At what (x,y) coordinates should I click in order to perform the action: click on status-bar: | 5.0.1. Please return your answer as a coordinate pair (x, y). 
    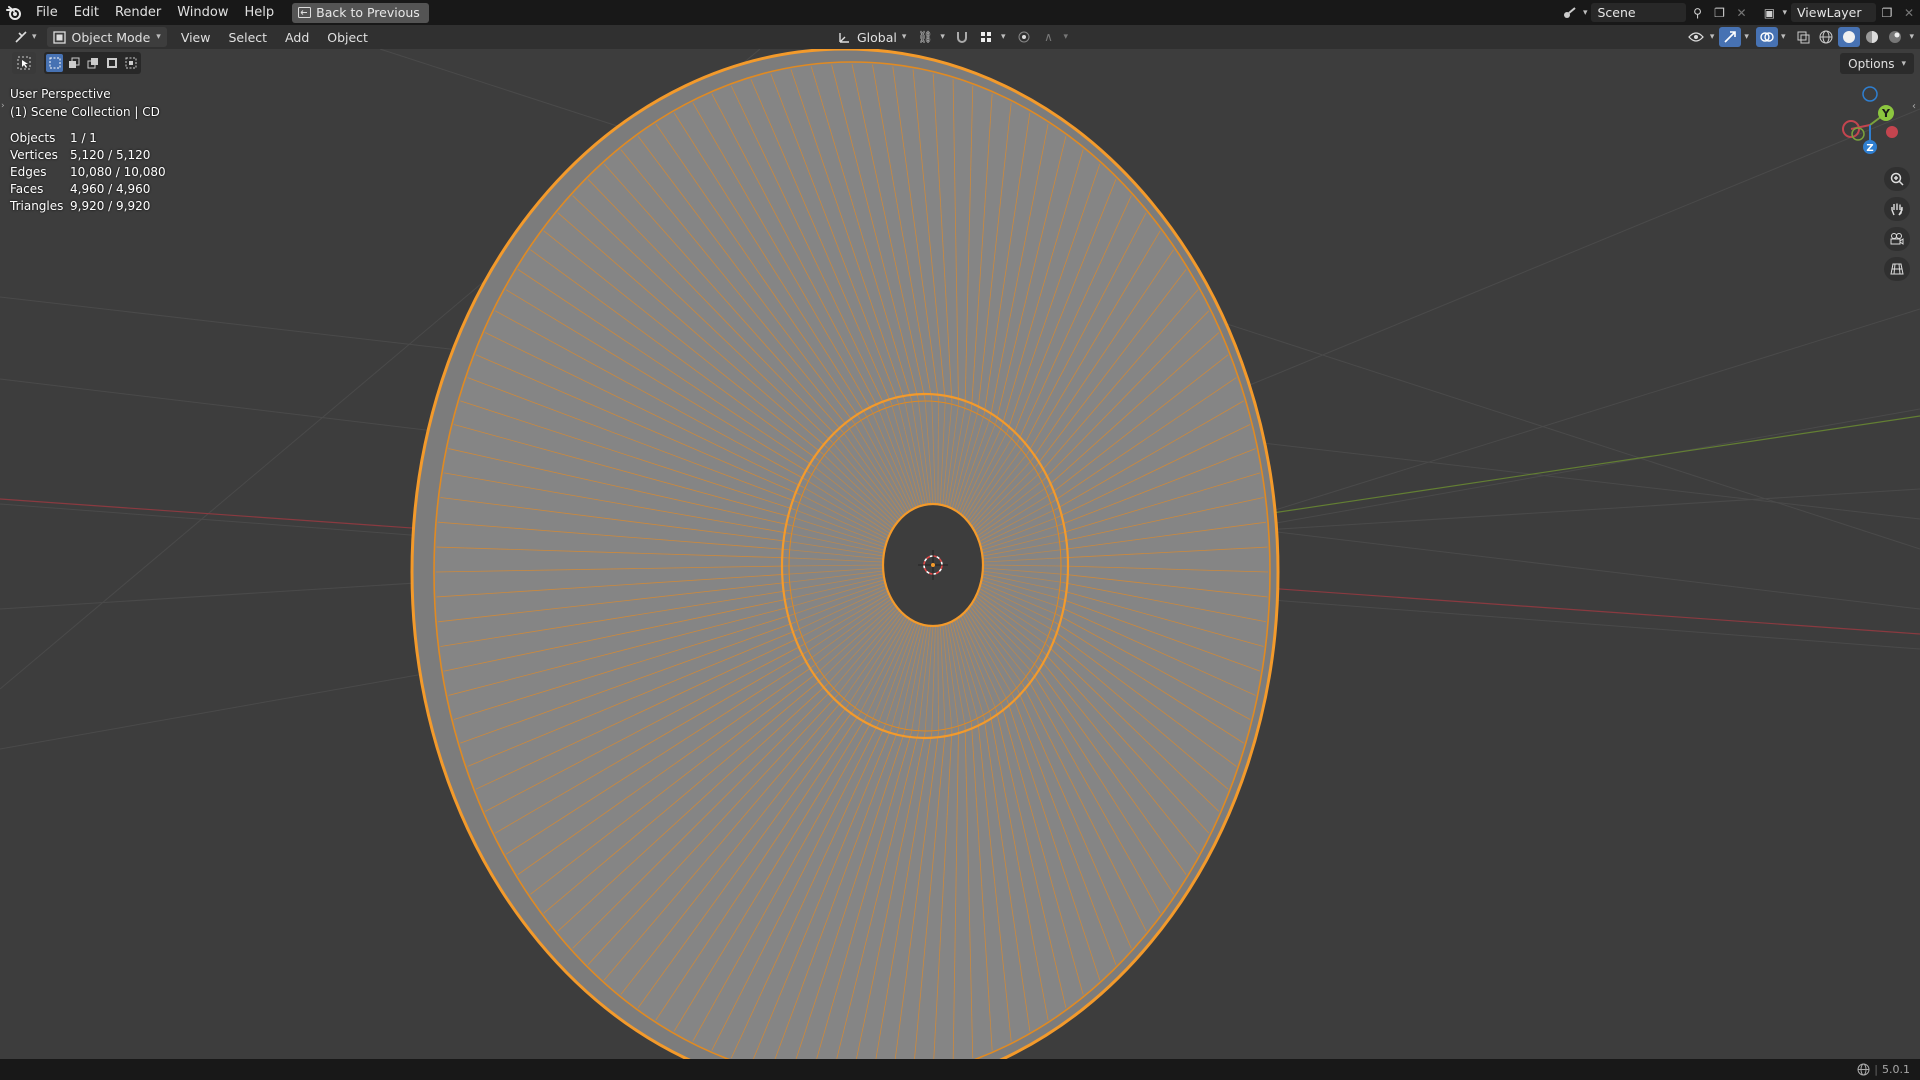
    Looking at the image, I should click on (960, 1069).